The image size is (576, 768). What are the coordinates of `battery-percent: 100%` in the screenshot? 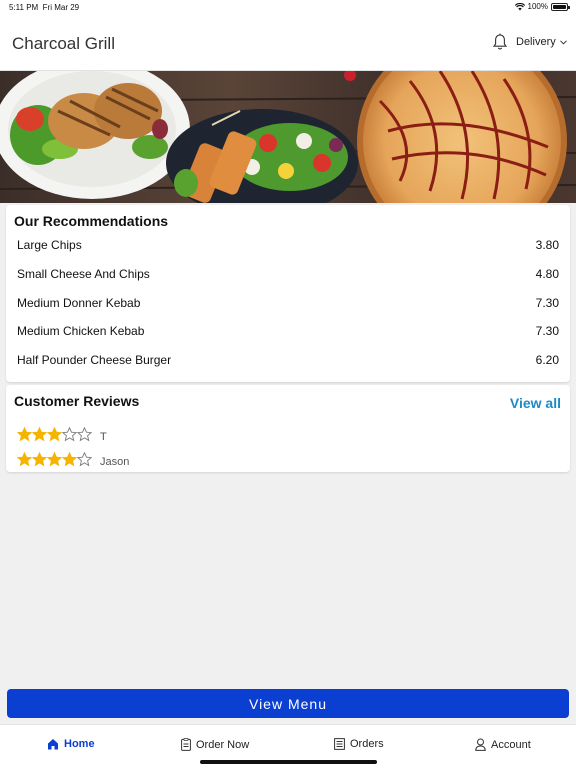 It's located at (537, 6).